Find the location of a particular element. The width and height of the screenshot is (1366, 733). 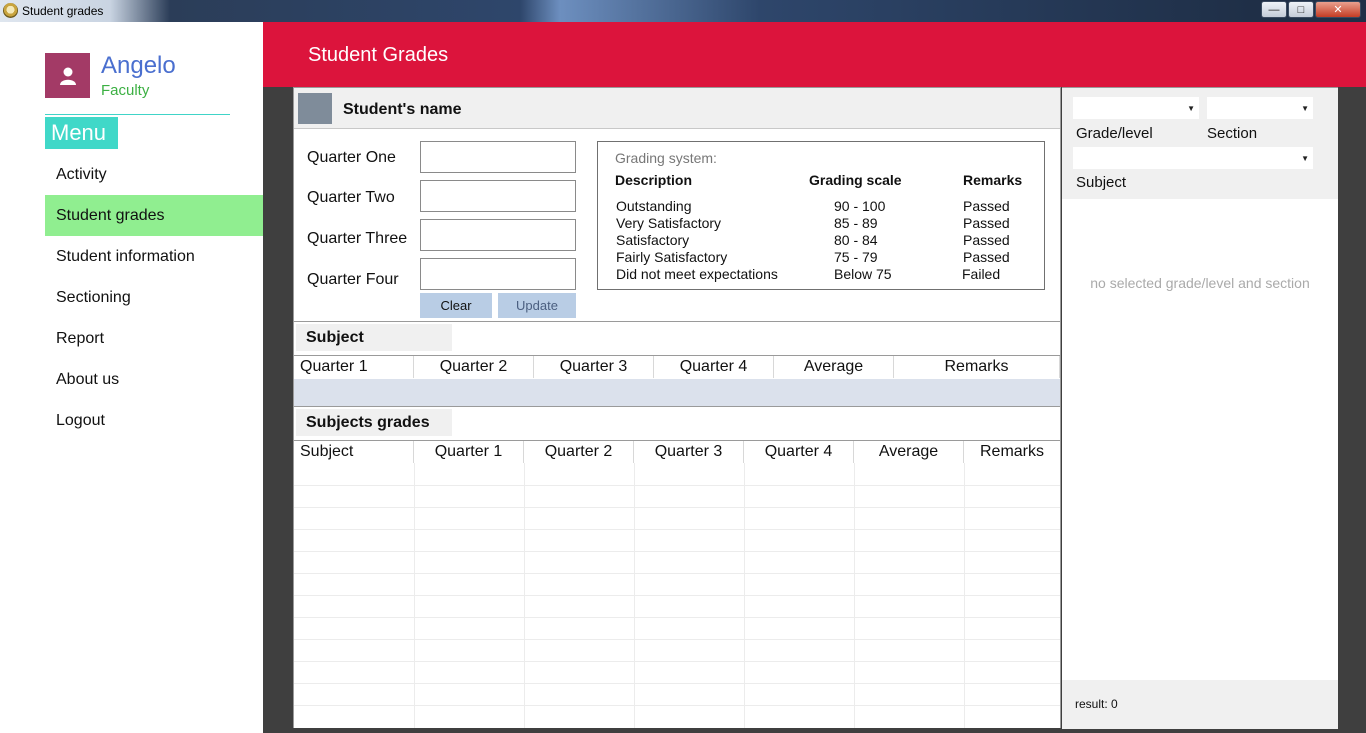

student-photo is located at coordinates (315, 108).